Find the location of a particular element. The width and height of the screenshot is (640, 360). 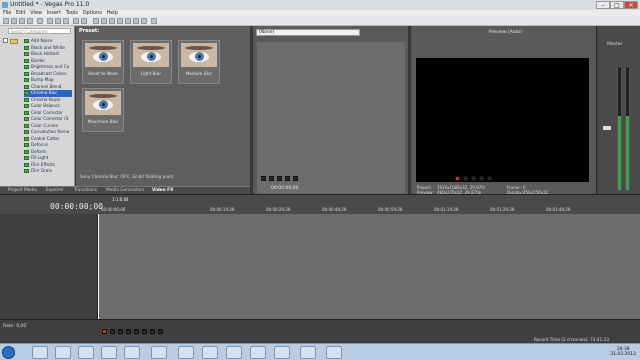

folder-icon is located at coordinates (14, 41).